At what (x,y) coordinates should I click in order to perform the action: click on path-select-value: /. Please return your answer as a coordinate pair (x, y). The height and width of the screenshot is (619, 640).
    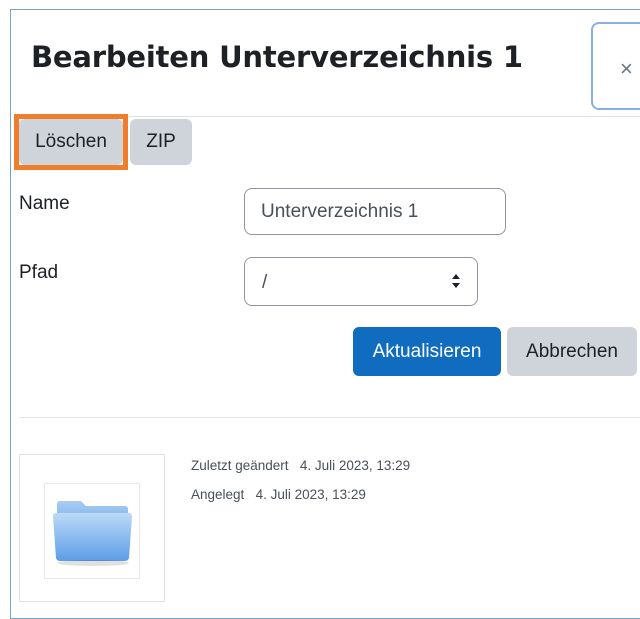
    Looking at the image, I should click on (265, 282).